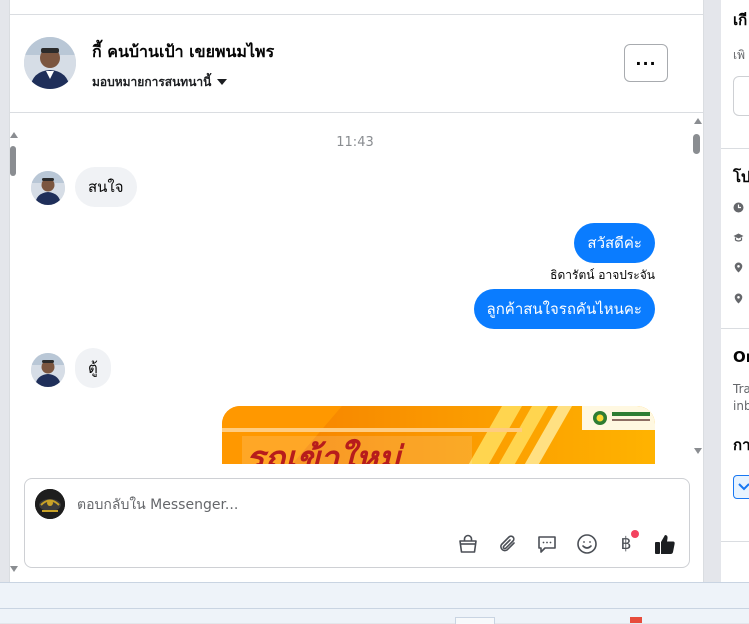 The width and height of the screenshot is (749, 624). What do you see at coordinates (741, 406) in the screenshot?
I see `orders-section-text-line2: inb` at bounding box center [741, 406].